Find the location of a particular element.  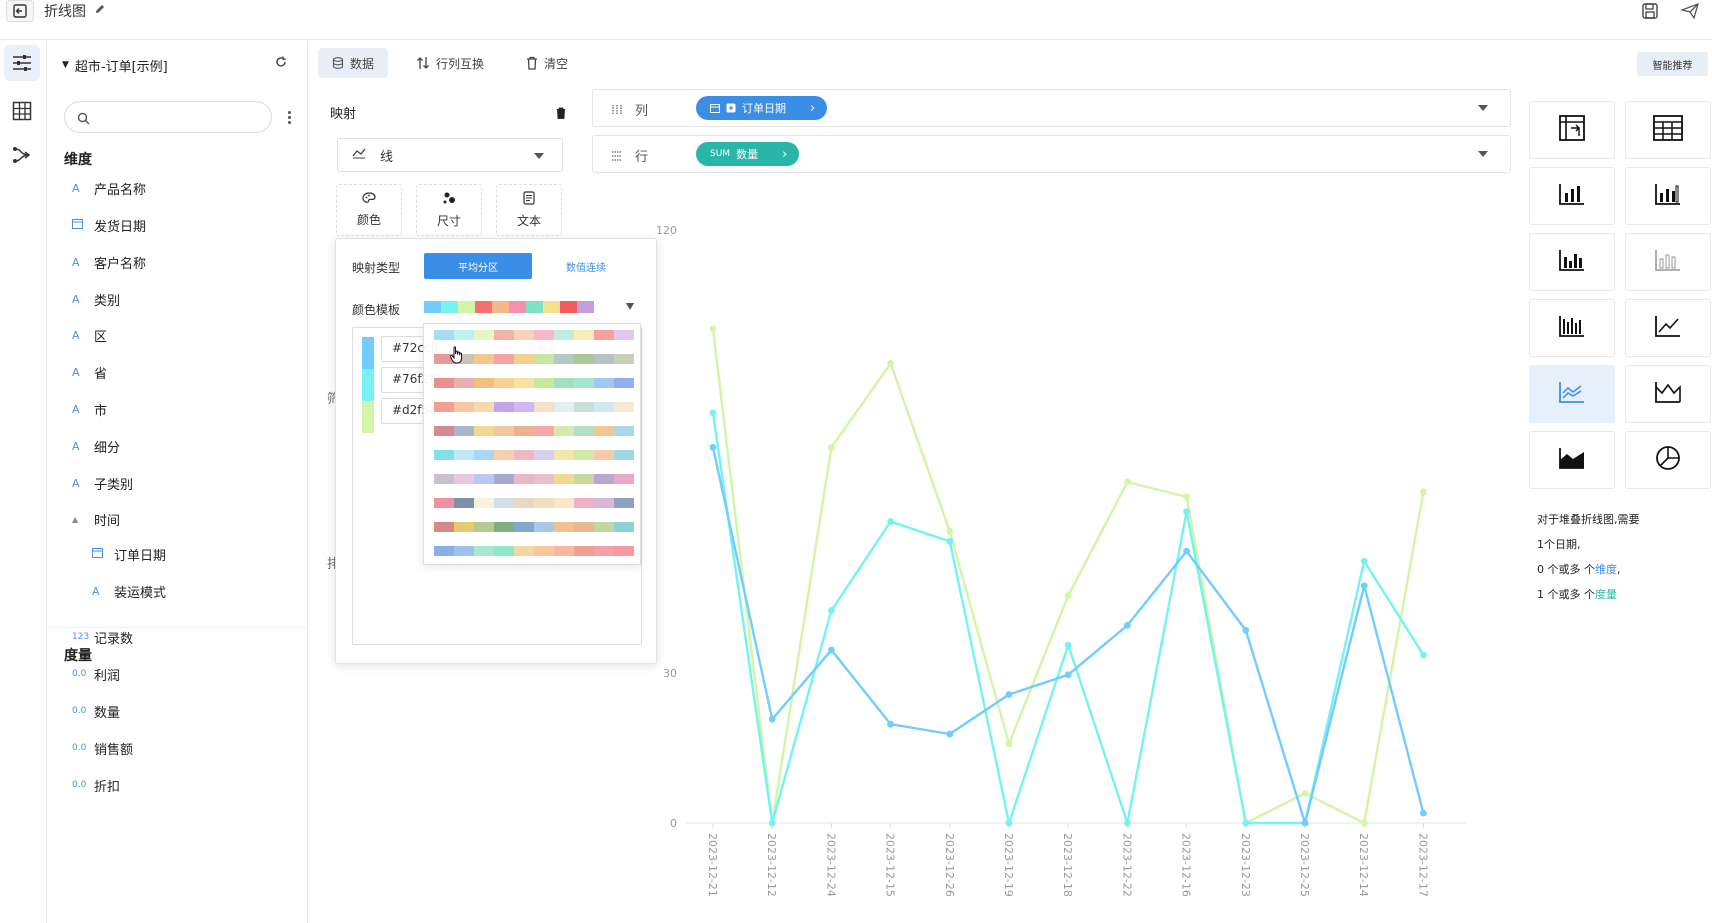

chart-type-line-chart is located at coordinates (1668, 328).